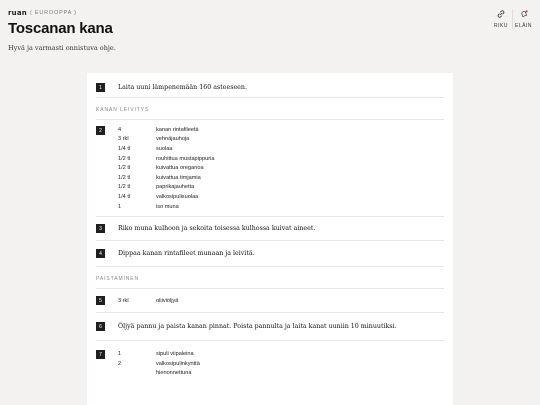 Image resolution: width=540 pixels, height=405 pixels. What do you see at coordinates (182, 87) in the screenshot?
I see `step-text: Laita uuni lämpenemään 160 asteeseen.` at bounding box center [182, 87].